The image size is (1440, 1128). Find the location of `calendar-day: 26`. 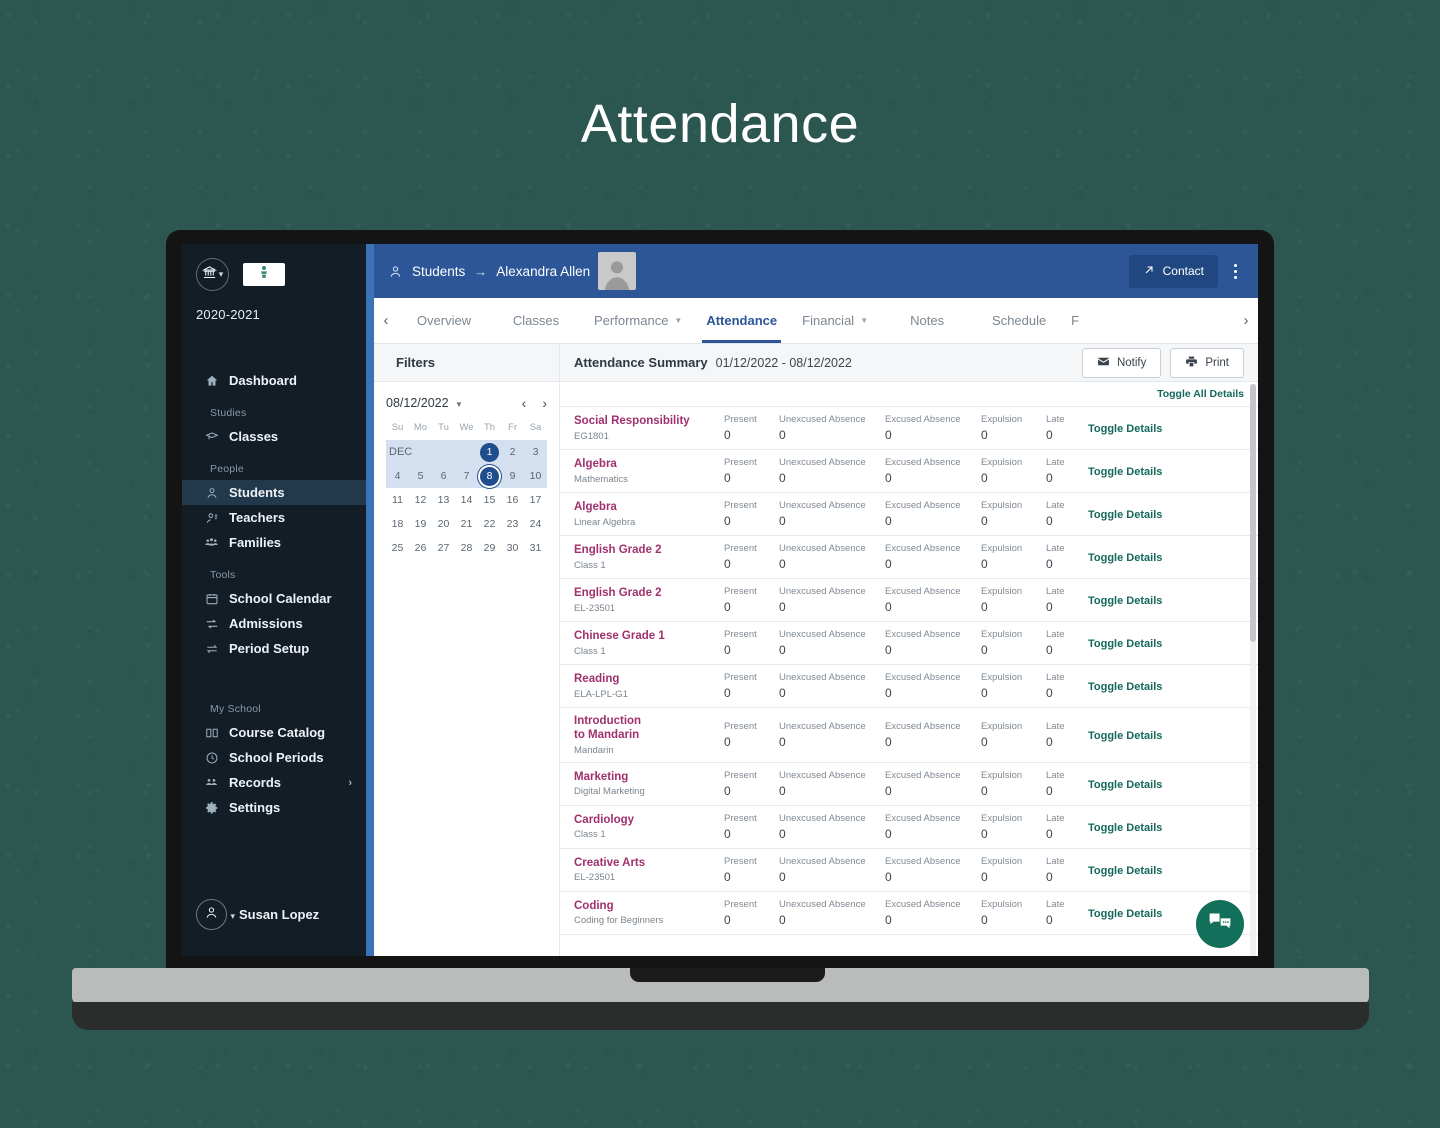

calendar-day: 26 is located at coordinates (420, 548).